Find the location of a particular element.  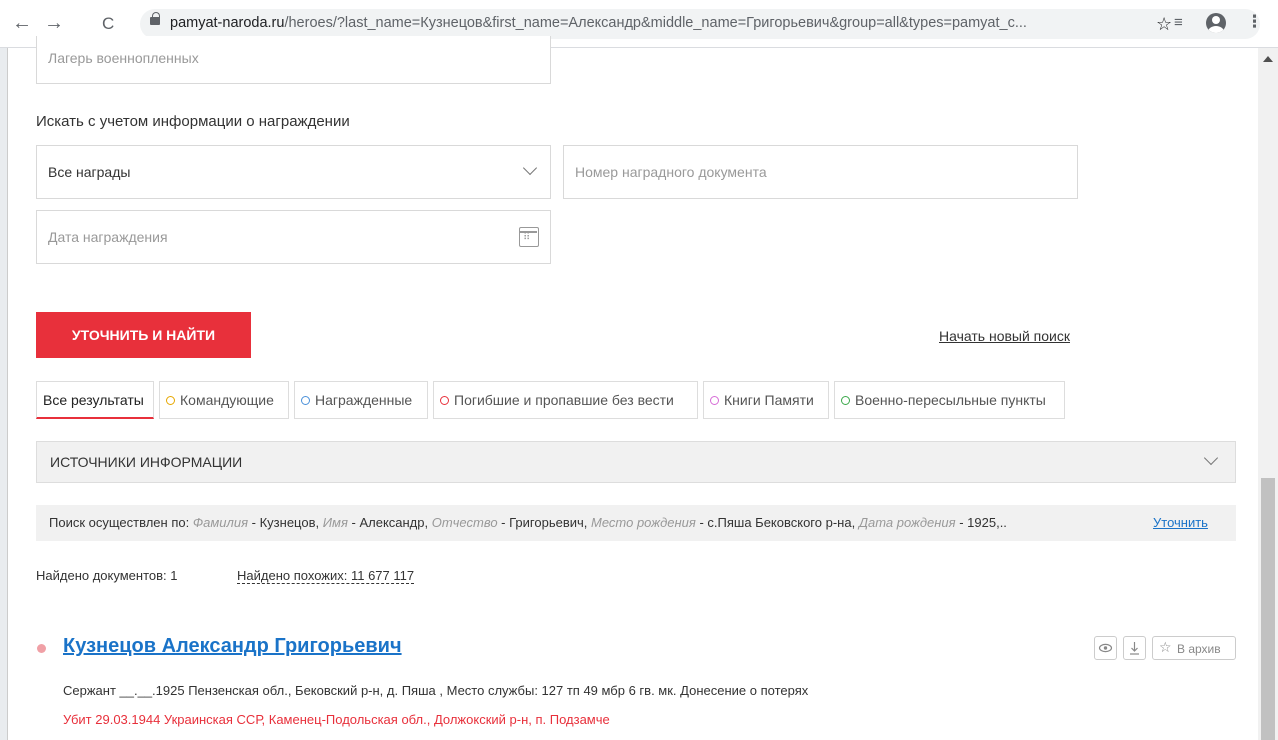

archive-label: В архив is located at coordinates (1199, 649).